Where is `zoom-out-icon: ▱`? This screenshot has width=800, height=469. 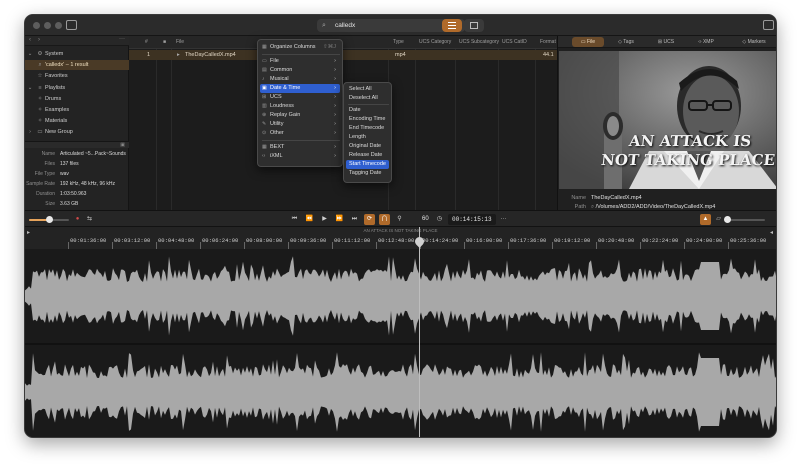 zoom-out-icon: ▱ is located at coordinates (718, 219).